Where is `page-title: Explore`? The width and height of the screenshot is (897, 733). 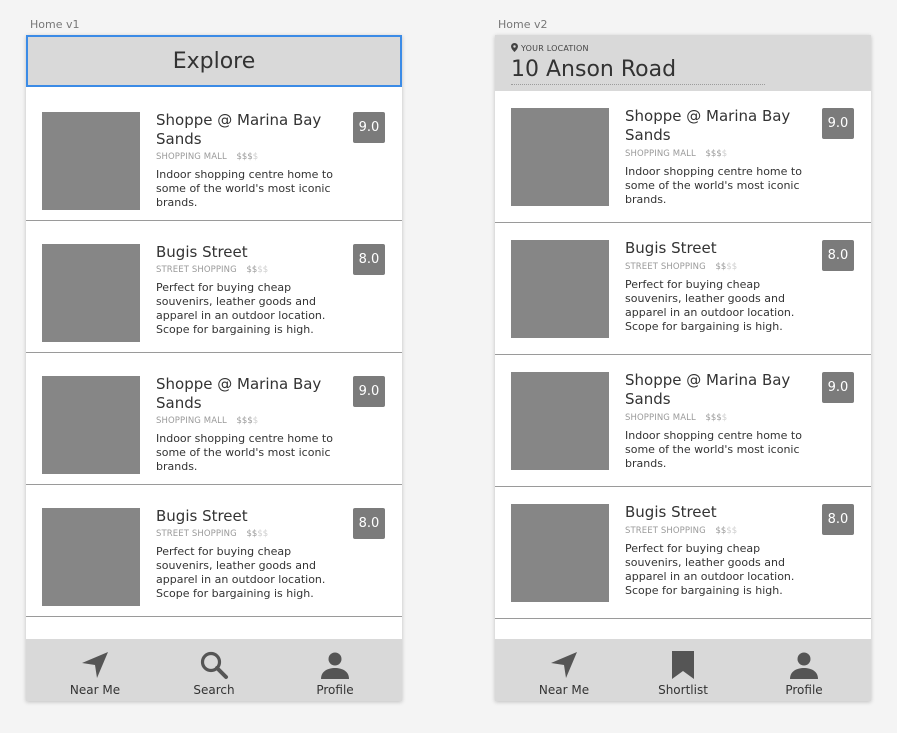 page-title: Explore is located at coordinates (214, 61).